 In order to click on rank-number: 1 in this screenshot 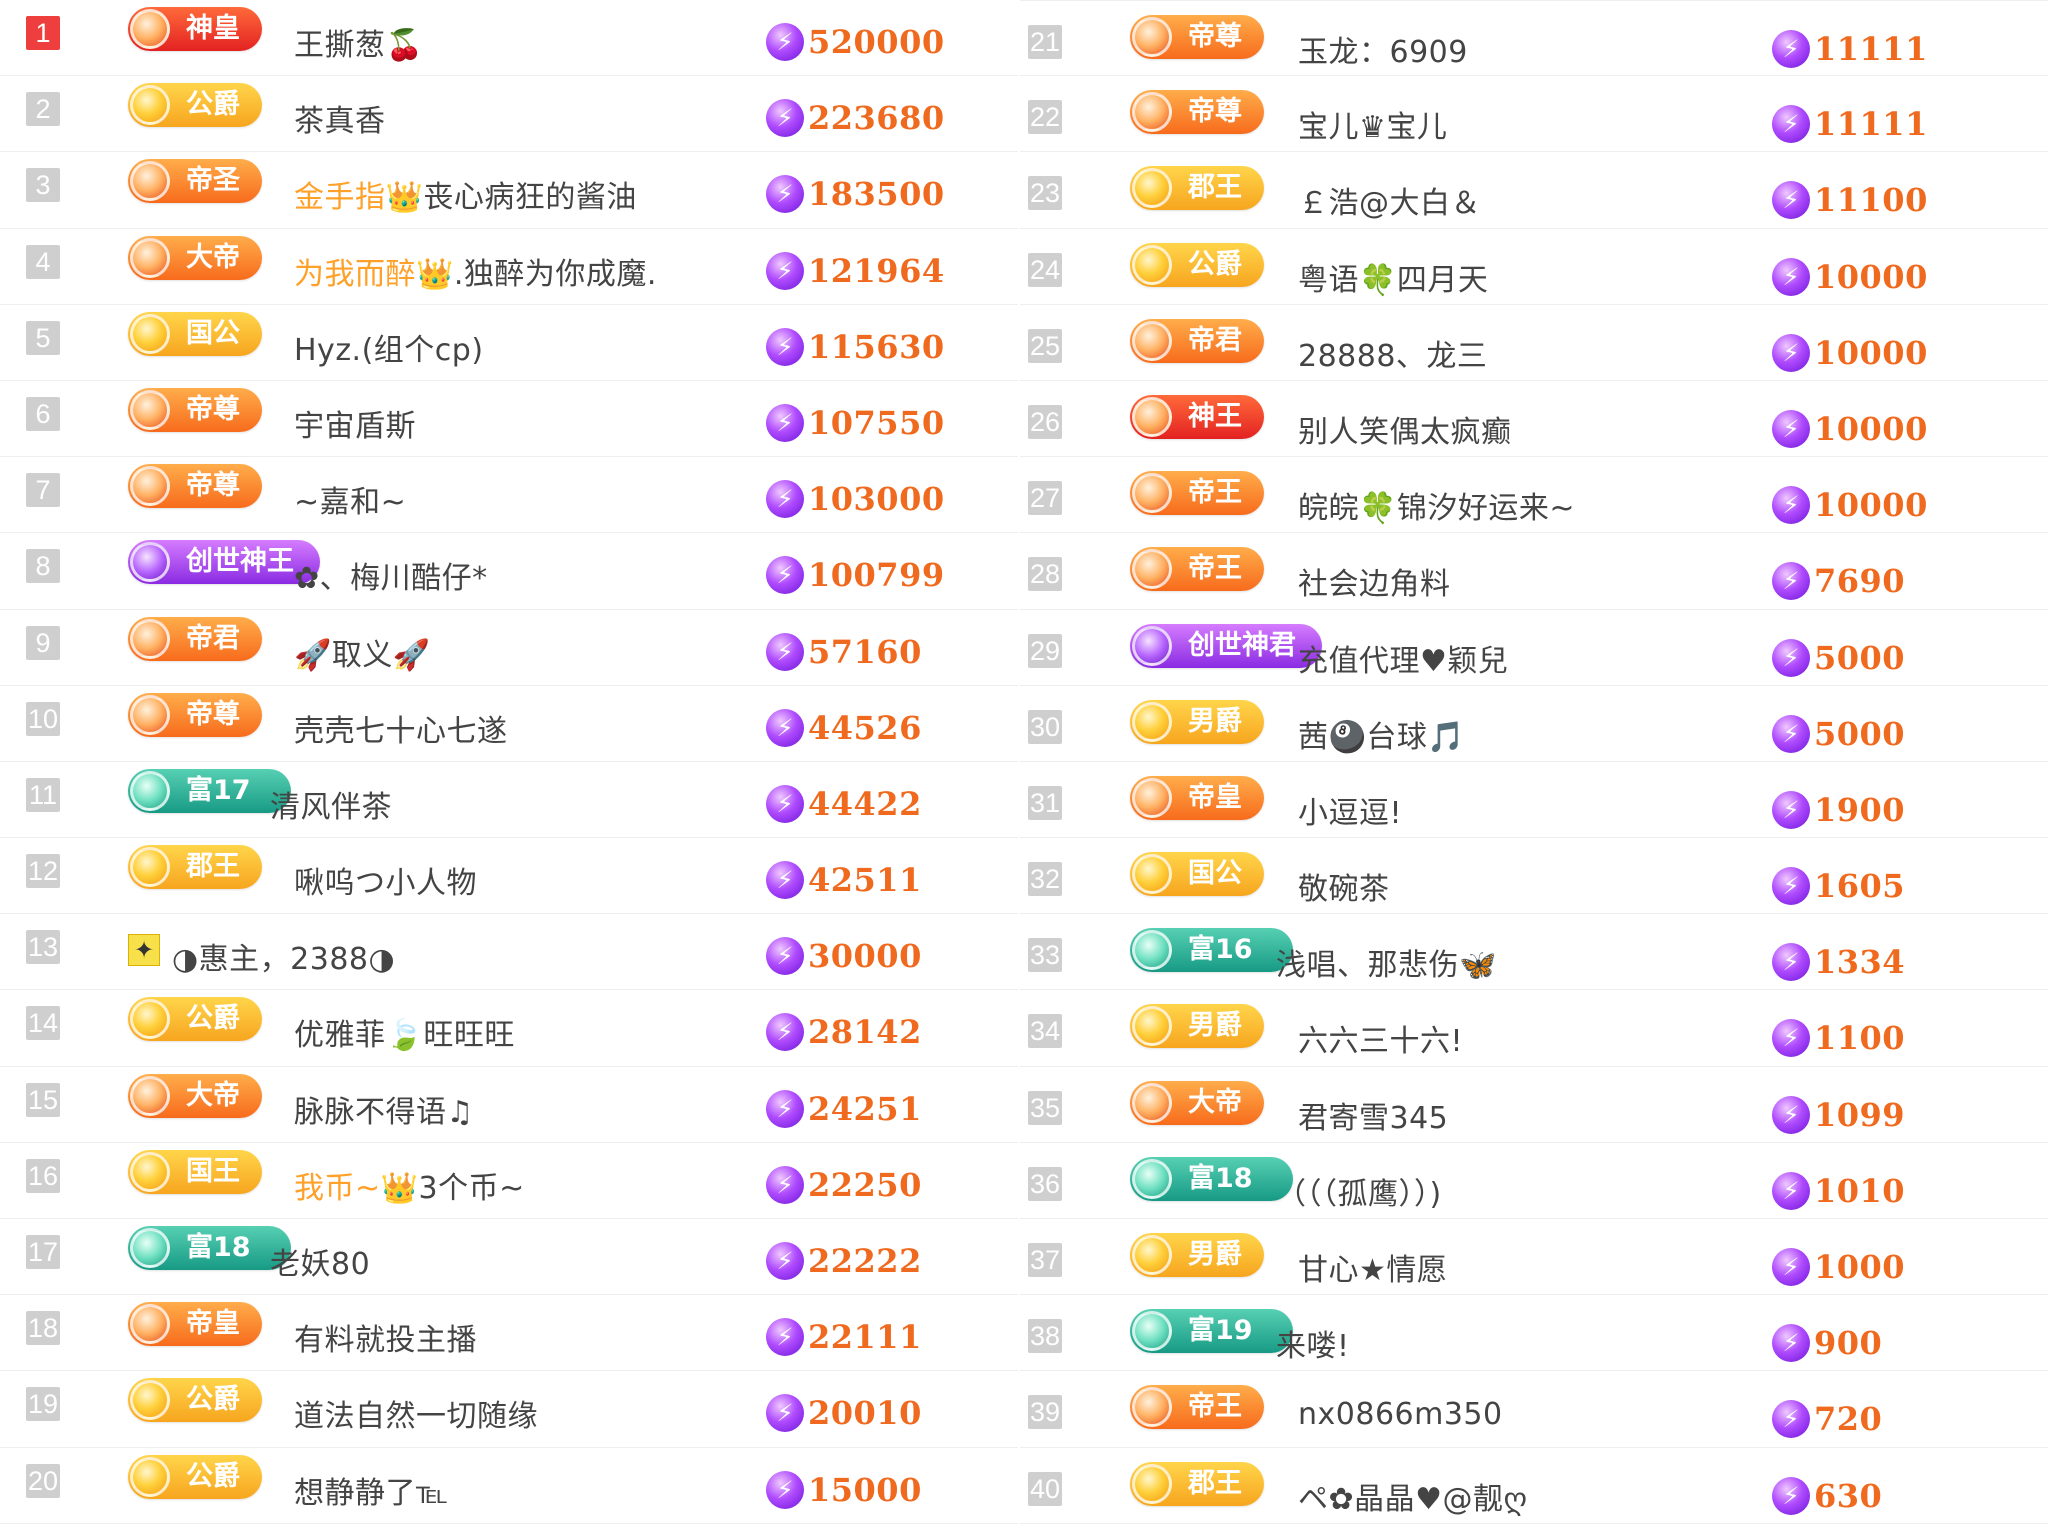, I will do `click(43, 33)`.